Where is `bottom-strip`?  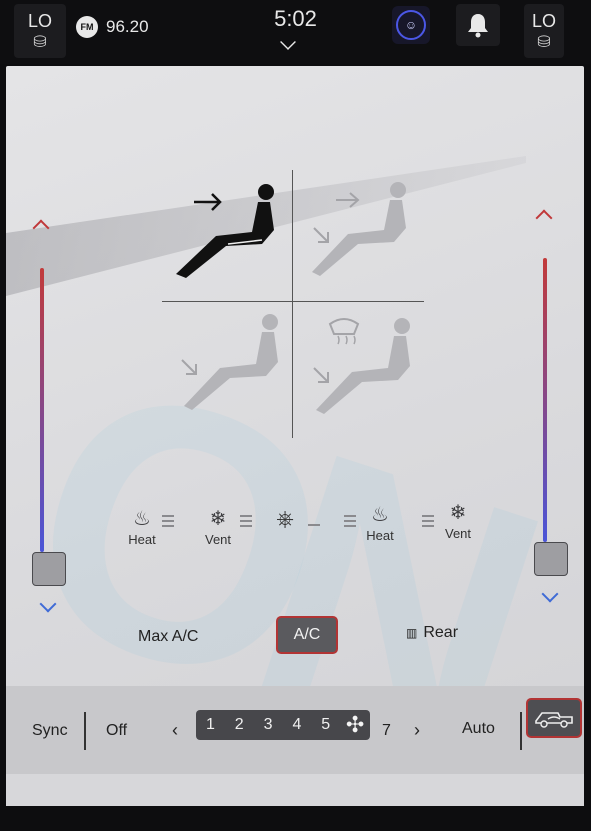 bottom-strip is located at coordinates (295, 790).